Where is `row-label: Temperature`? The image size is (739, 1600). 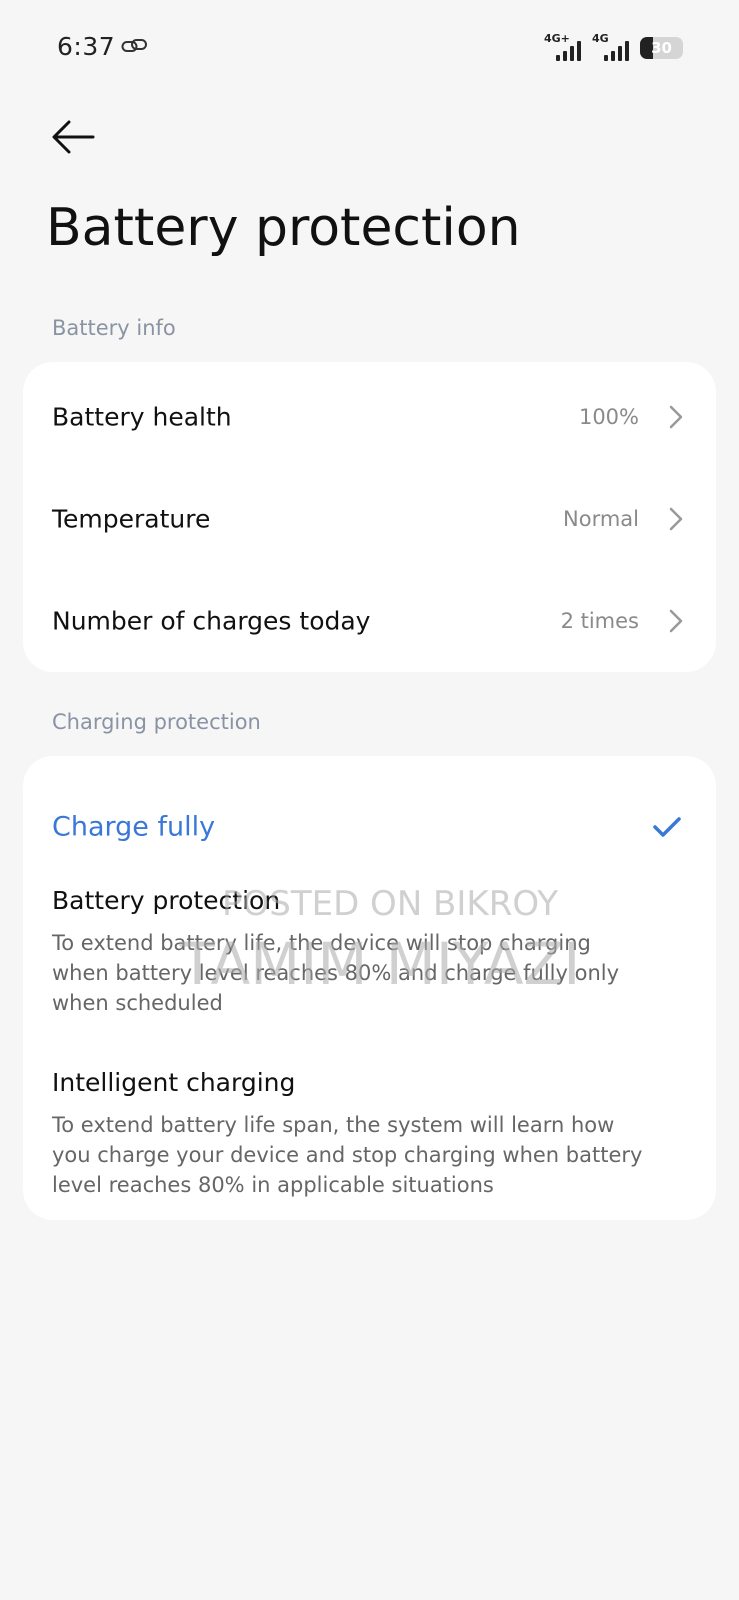 row-label: Temperature is located at coordinates (131, 519).